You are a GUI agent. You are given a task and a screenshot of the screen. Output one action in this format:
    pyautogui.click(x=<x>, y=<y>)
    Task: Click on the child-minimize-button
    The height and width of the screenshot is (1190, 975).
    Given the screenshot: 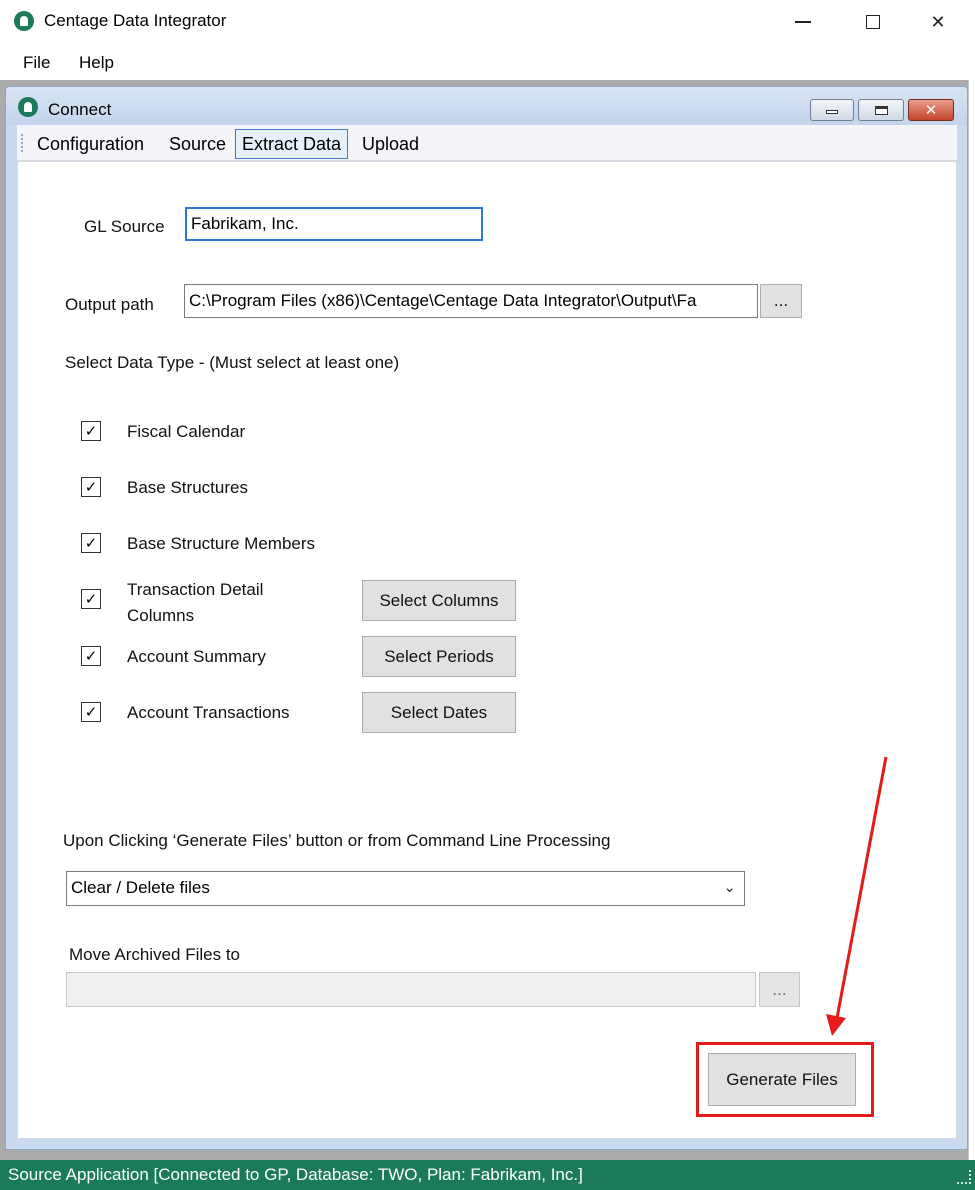 What is the action you would take?
    pyautogui.click(x=832, y=110)
    